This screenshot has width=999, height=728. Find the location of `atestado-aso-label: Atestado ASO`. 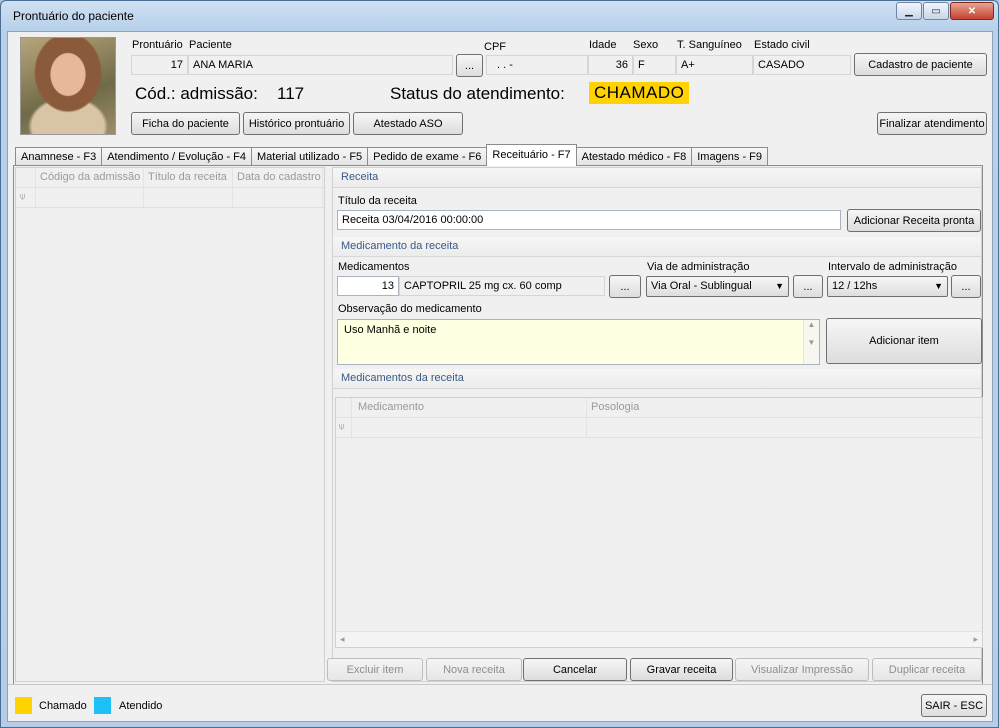

atestado-aso-label: Atestado ASO is located at coordinates (408, 123).